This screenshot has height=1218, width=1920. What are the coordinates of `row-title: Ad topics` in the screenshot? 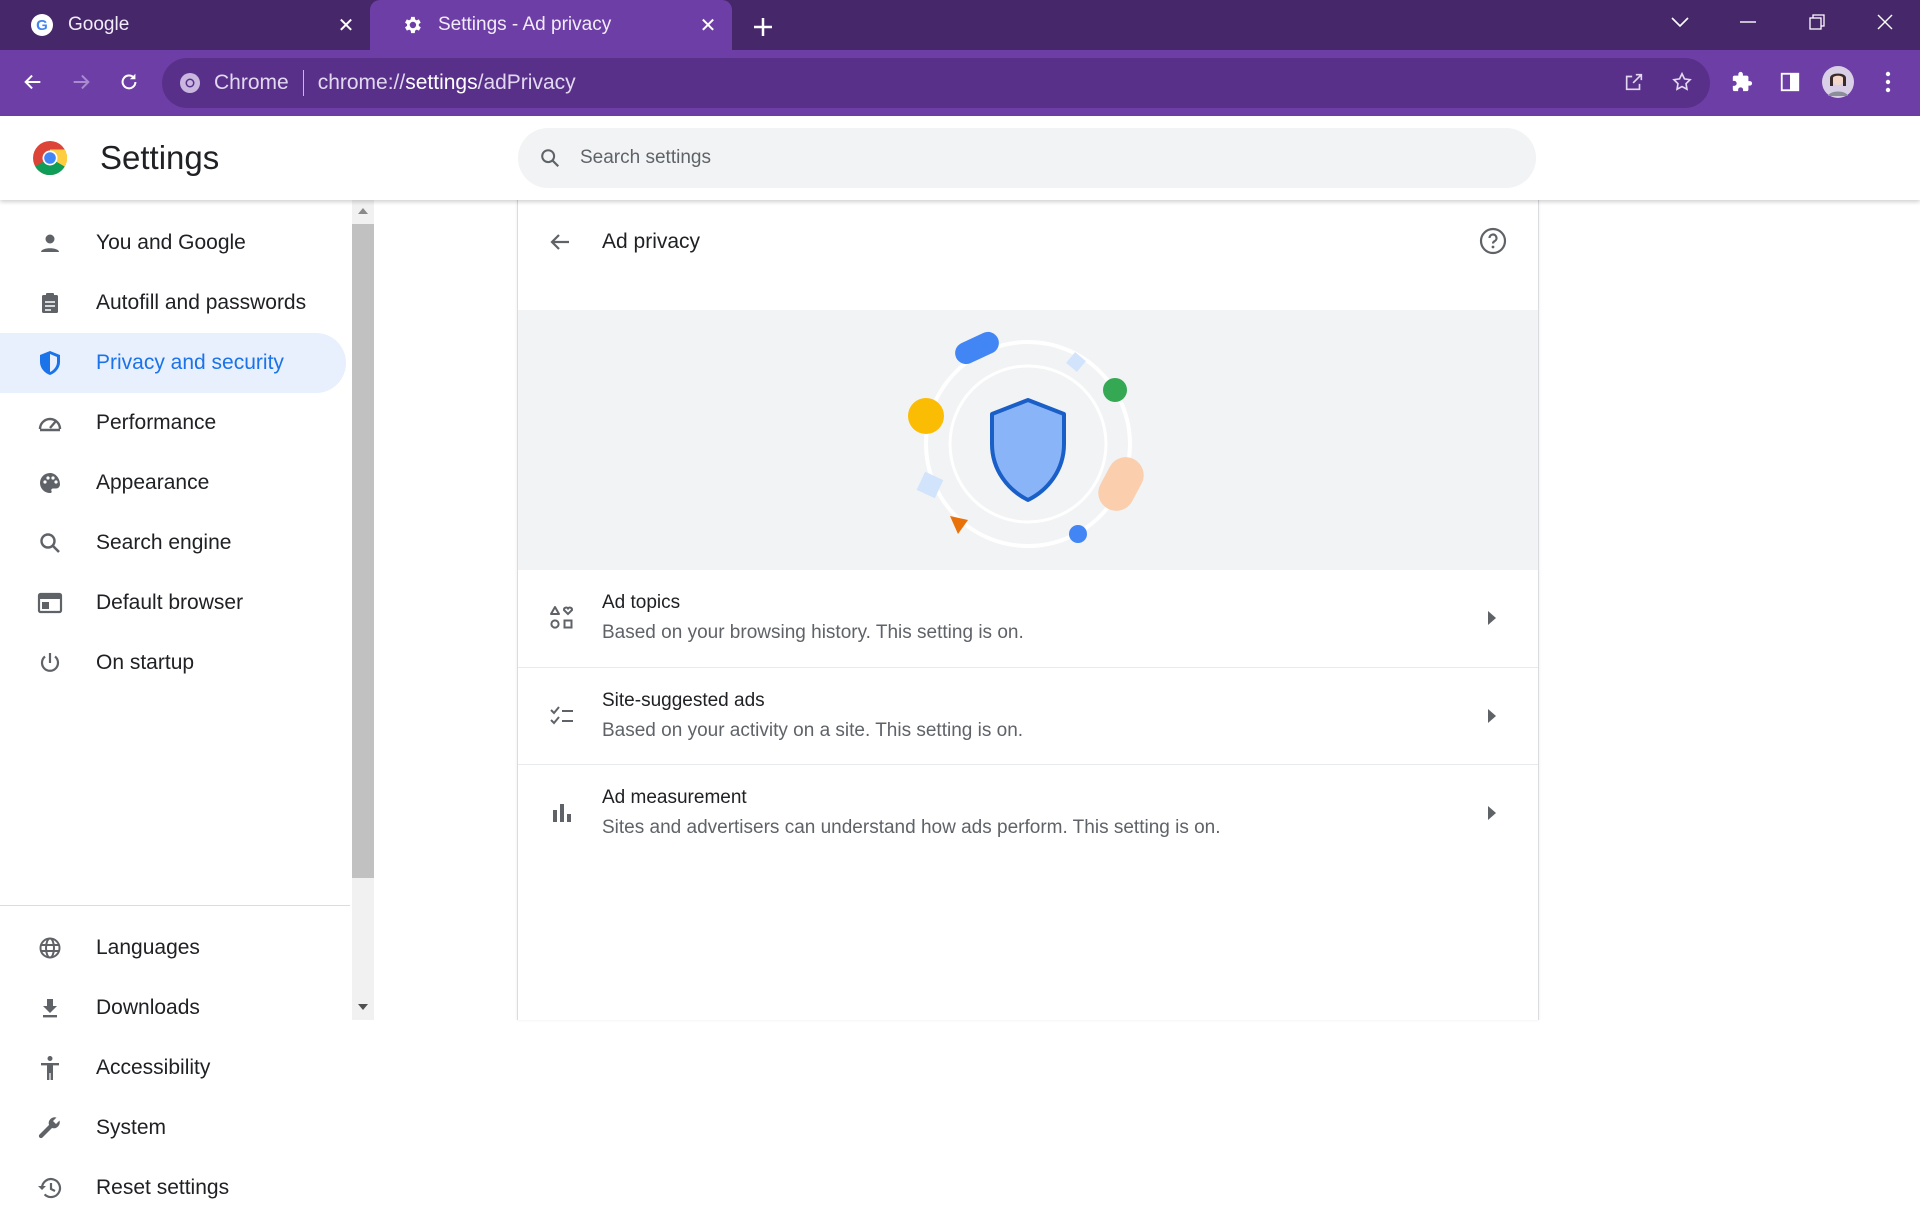 It's located at (641, 602).